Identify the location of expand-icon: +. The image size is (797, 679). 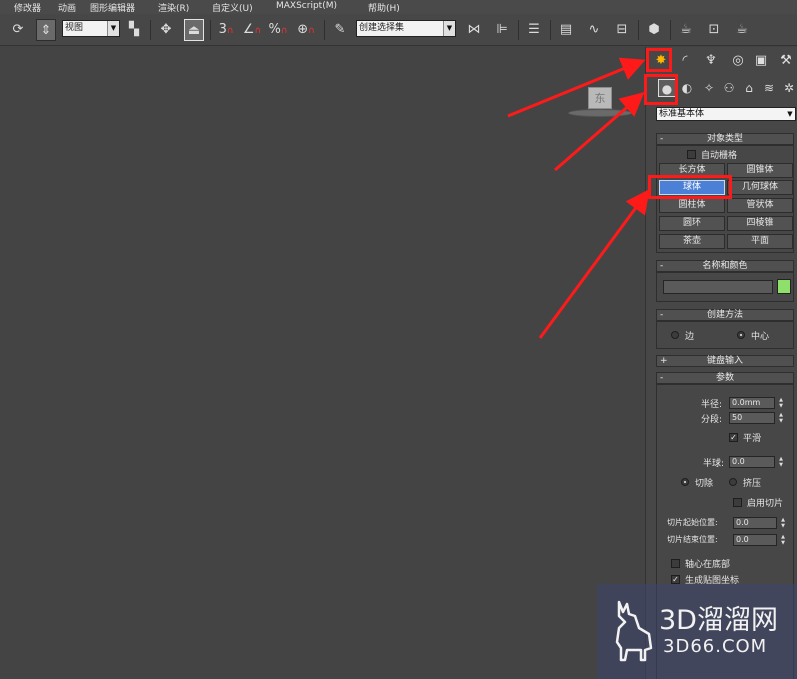
(664, 361).